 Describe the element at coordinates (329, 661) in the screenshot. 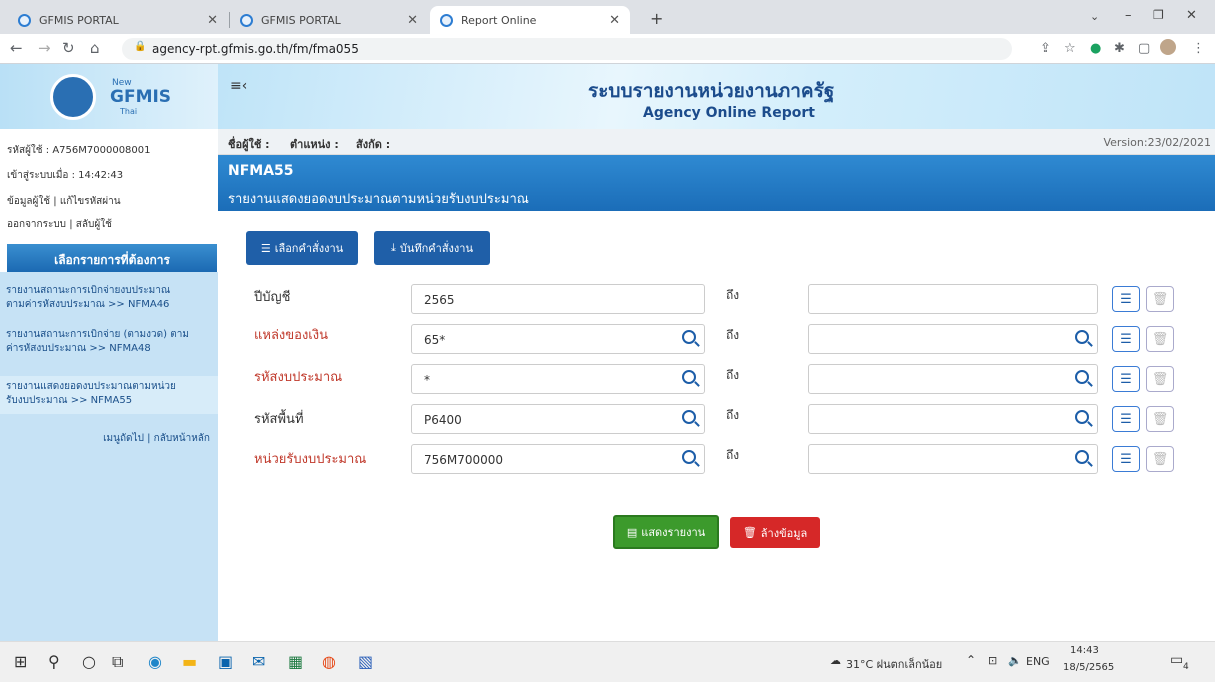

I see `chrome-icon: ◍` at that location.